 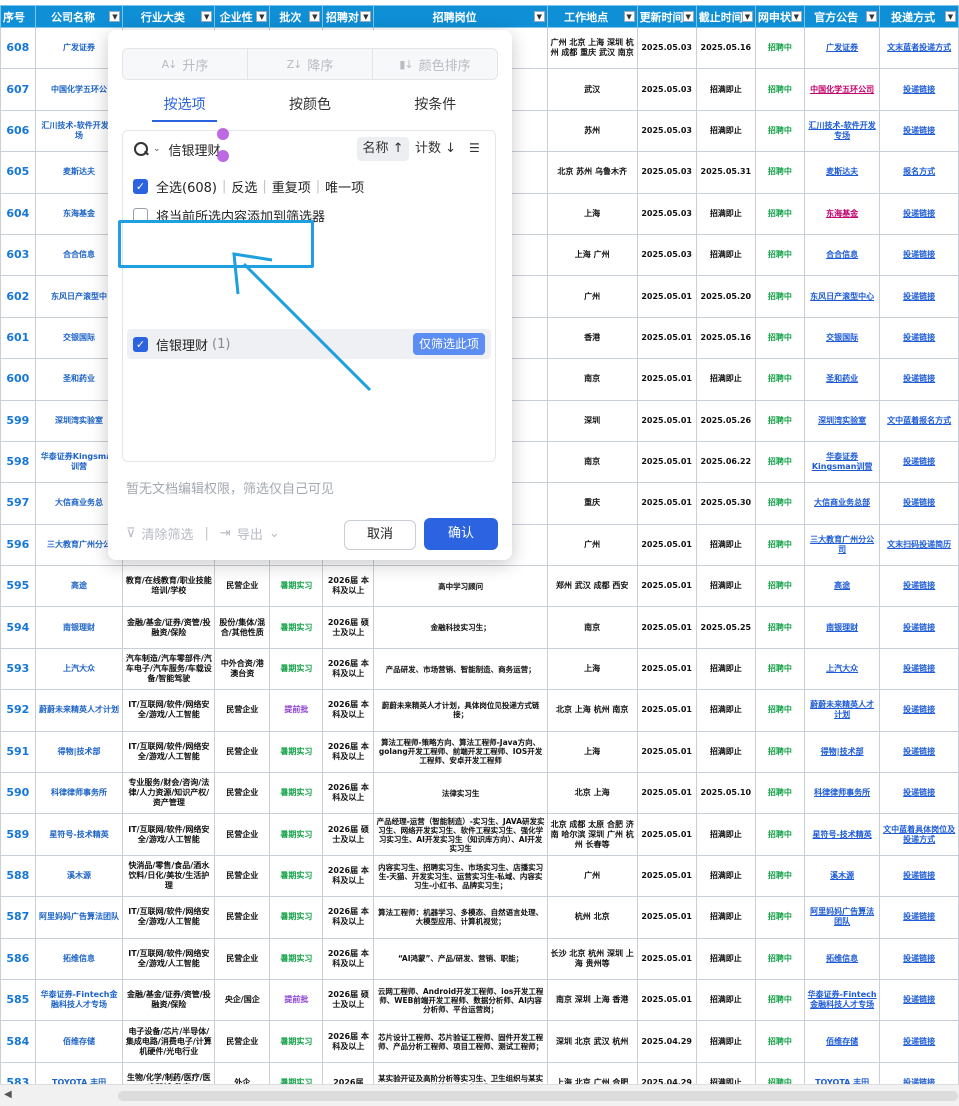 What do you see at coordinates (842, 131) in the screenshot?
I see `cell-notice: 汇川技术-软件开发专场` at bounding box center [842, 131].